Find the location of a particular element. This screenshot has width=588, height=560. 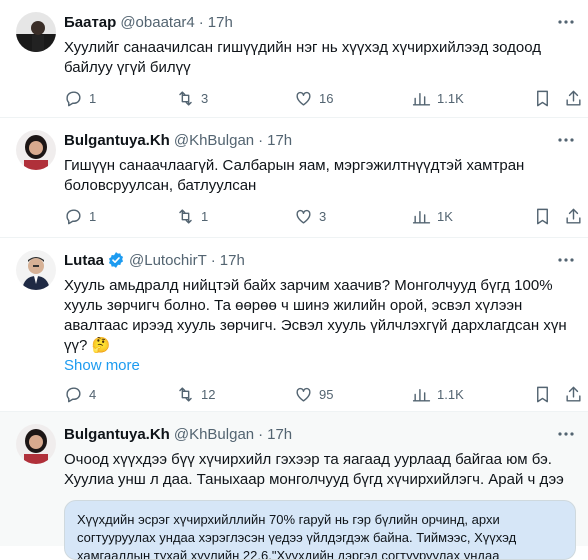

retweet-count: 12 is located at coordinates (208, 394).